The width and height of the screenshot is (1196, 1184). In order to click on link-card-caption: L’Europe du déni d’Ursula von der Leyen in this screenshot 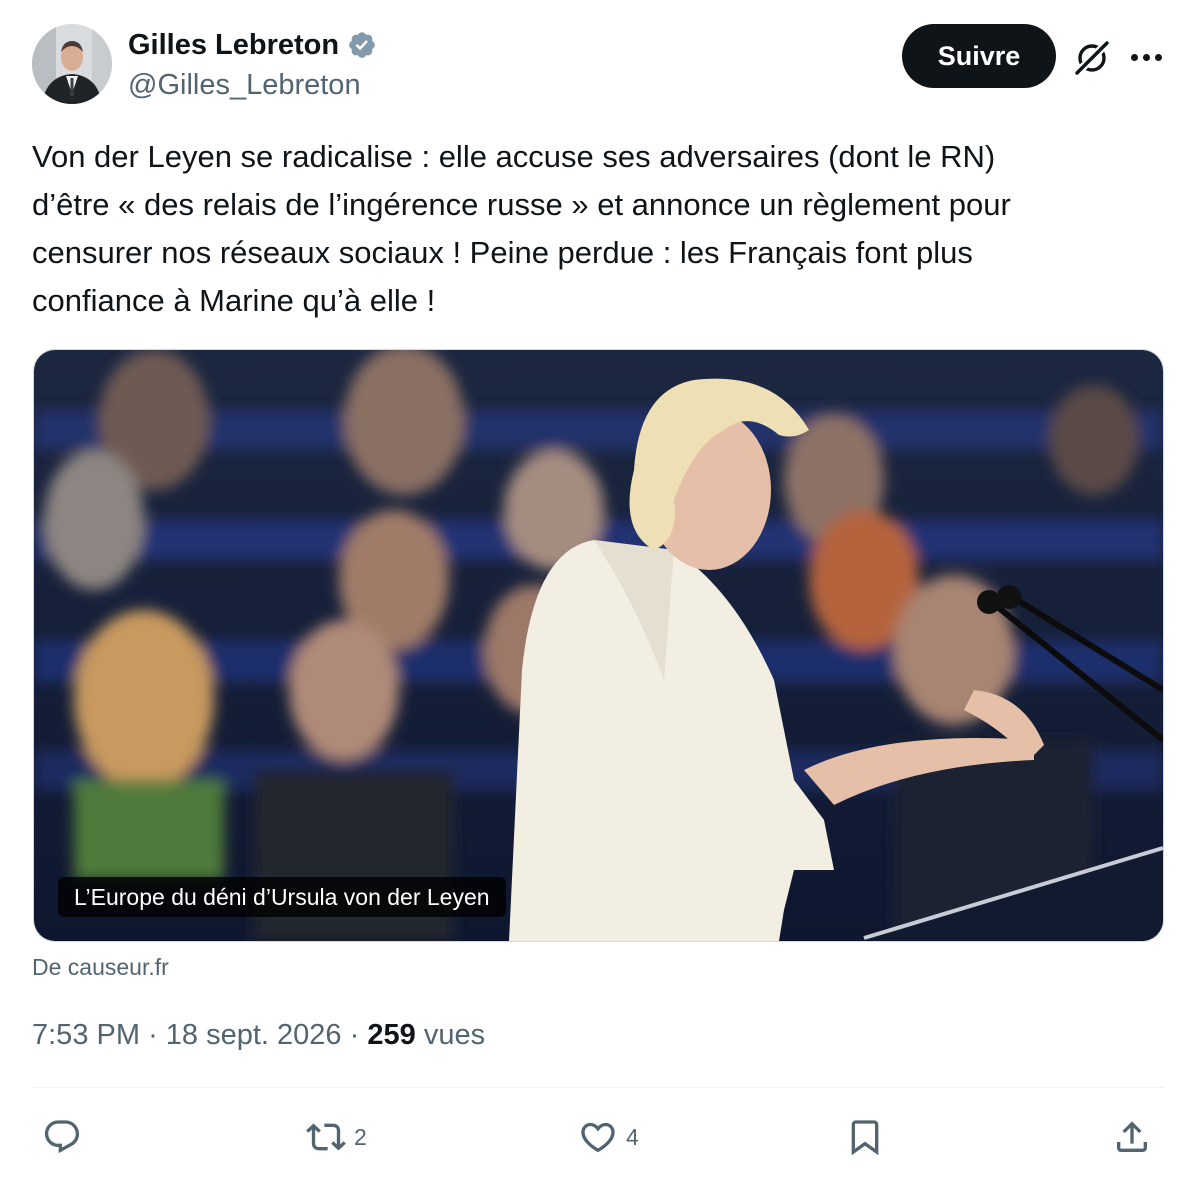, I will do `click(282, 897)`.